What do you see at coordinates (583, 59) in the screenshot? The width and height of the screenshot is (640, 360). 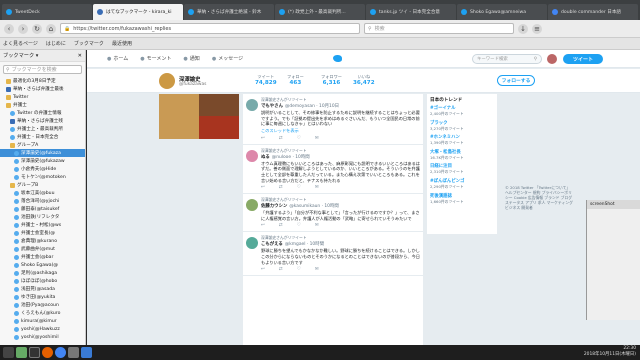 I see `tweet-button: ツイート` at bounding box center [583, 59].